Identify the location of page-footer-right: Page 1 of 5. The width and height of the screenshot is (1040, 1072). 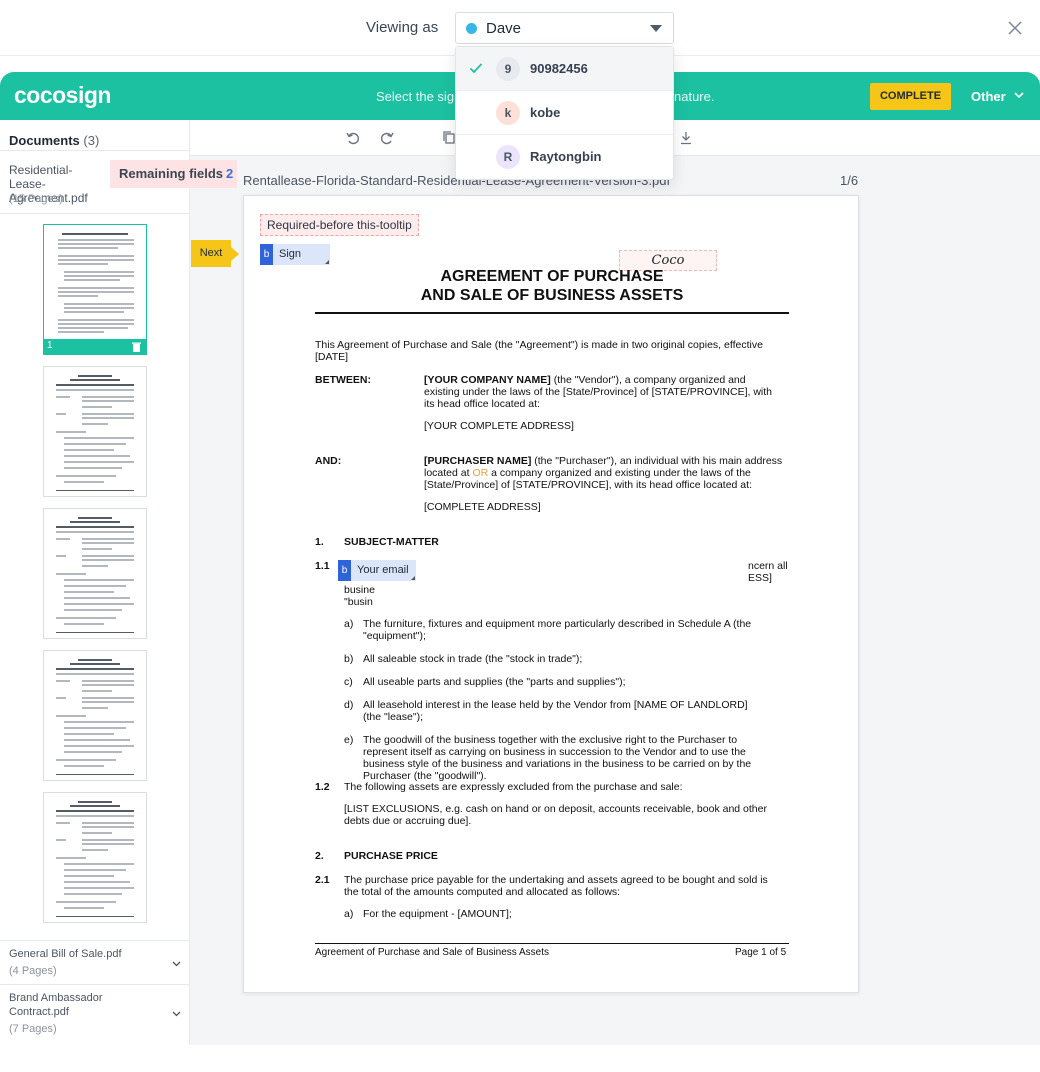
(761, 952).